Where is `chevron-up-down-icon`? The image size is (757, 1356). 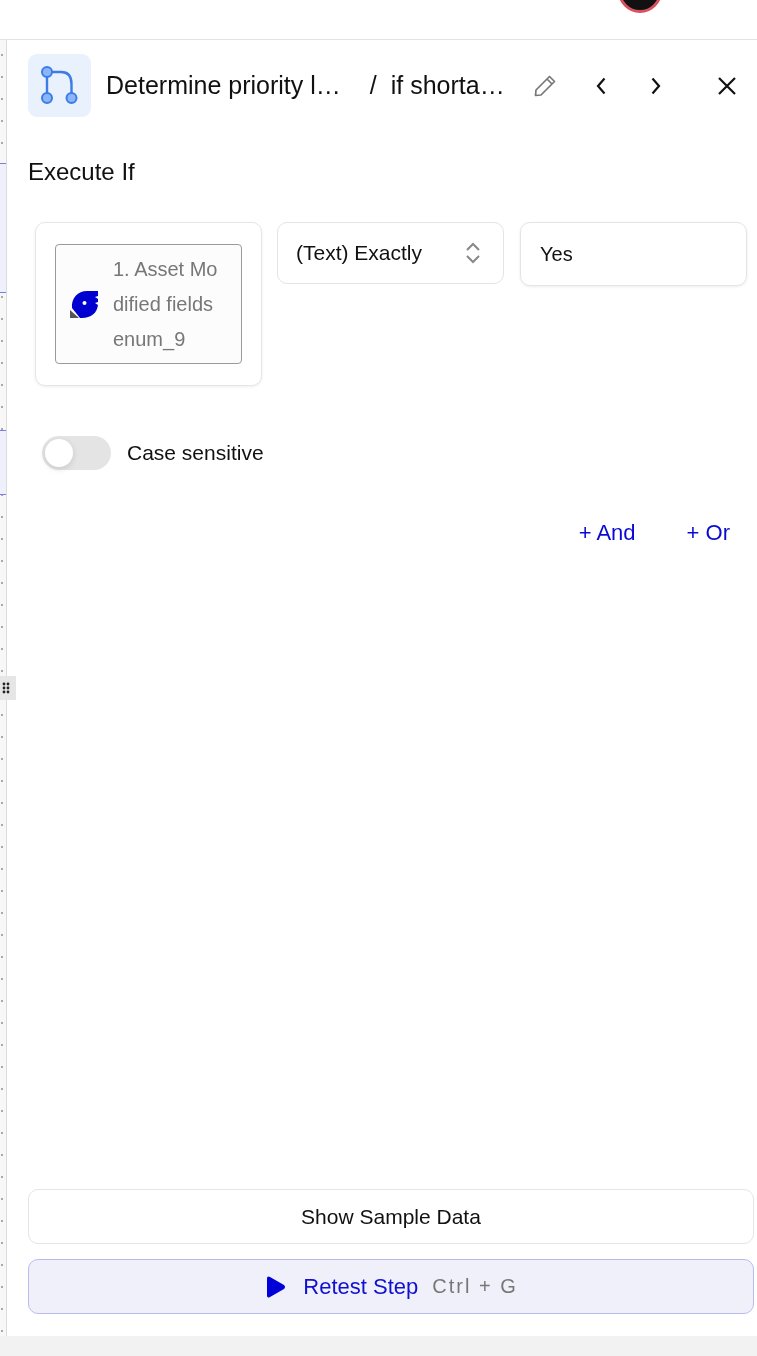
chevron-up-down-icon is located at coordinates (473, 253).